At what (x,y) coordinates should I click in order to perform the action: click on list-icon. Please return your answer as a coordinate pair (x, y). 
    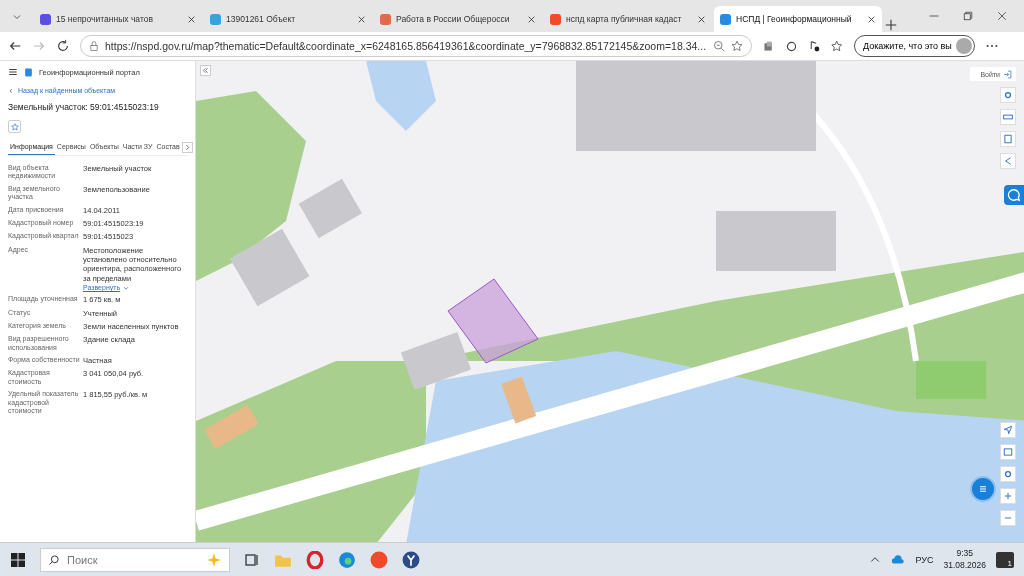
    Looking at the image, I should click on (983, 489).